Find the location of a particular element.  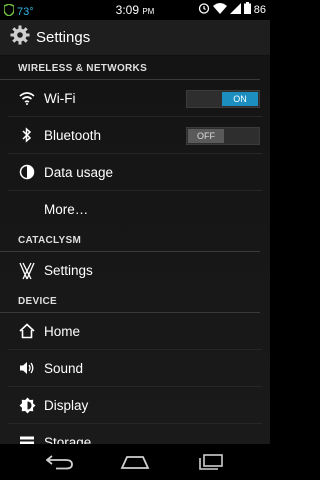

brightness-icon is located at coordinates (27, 405).